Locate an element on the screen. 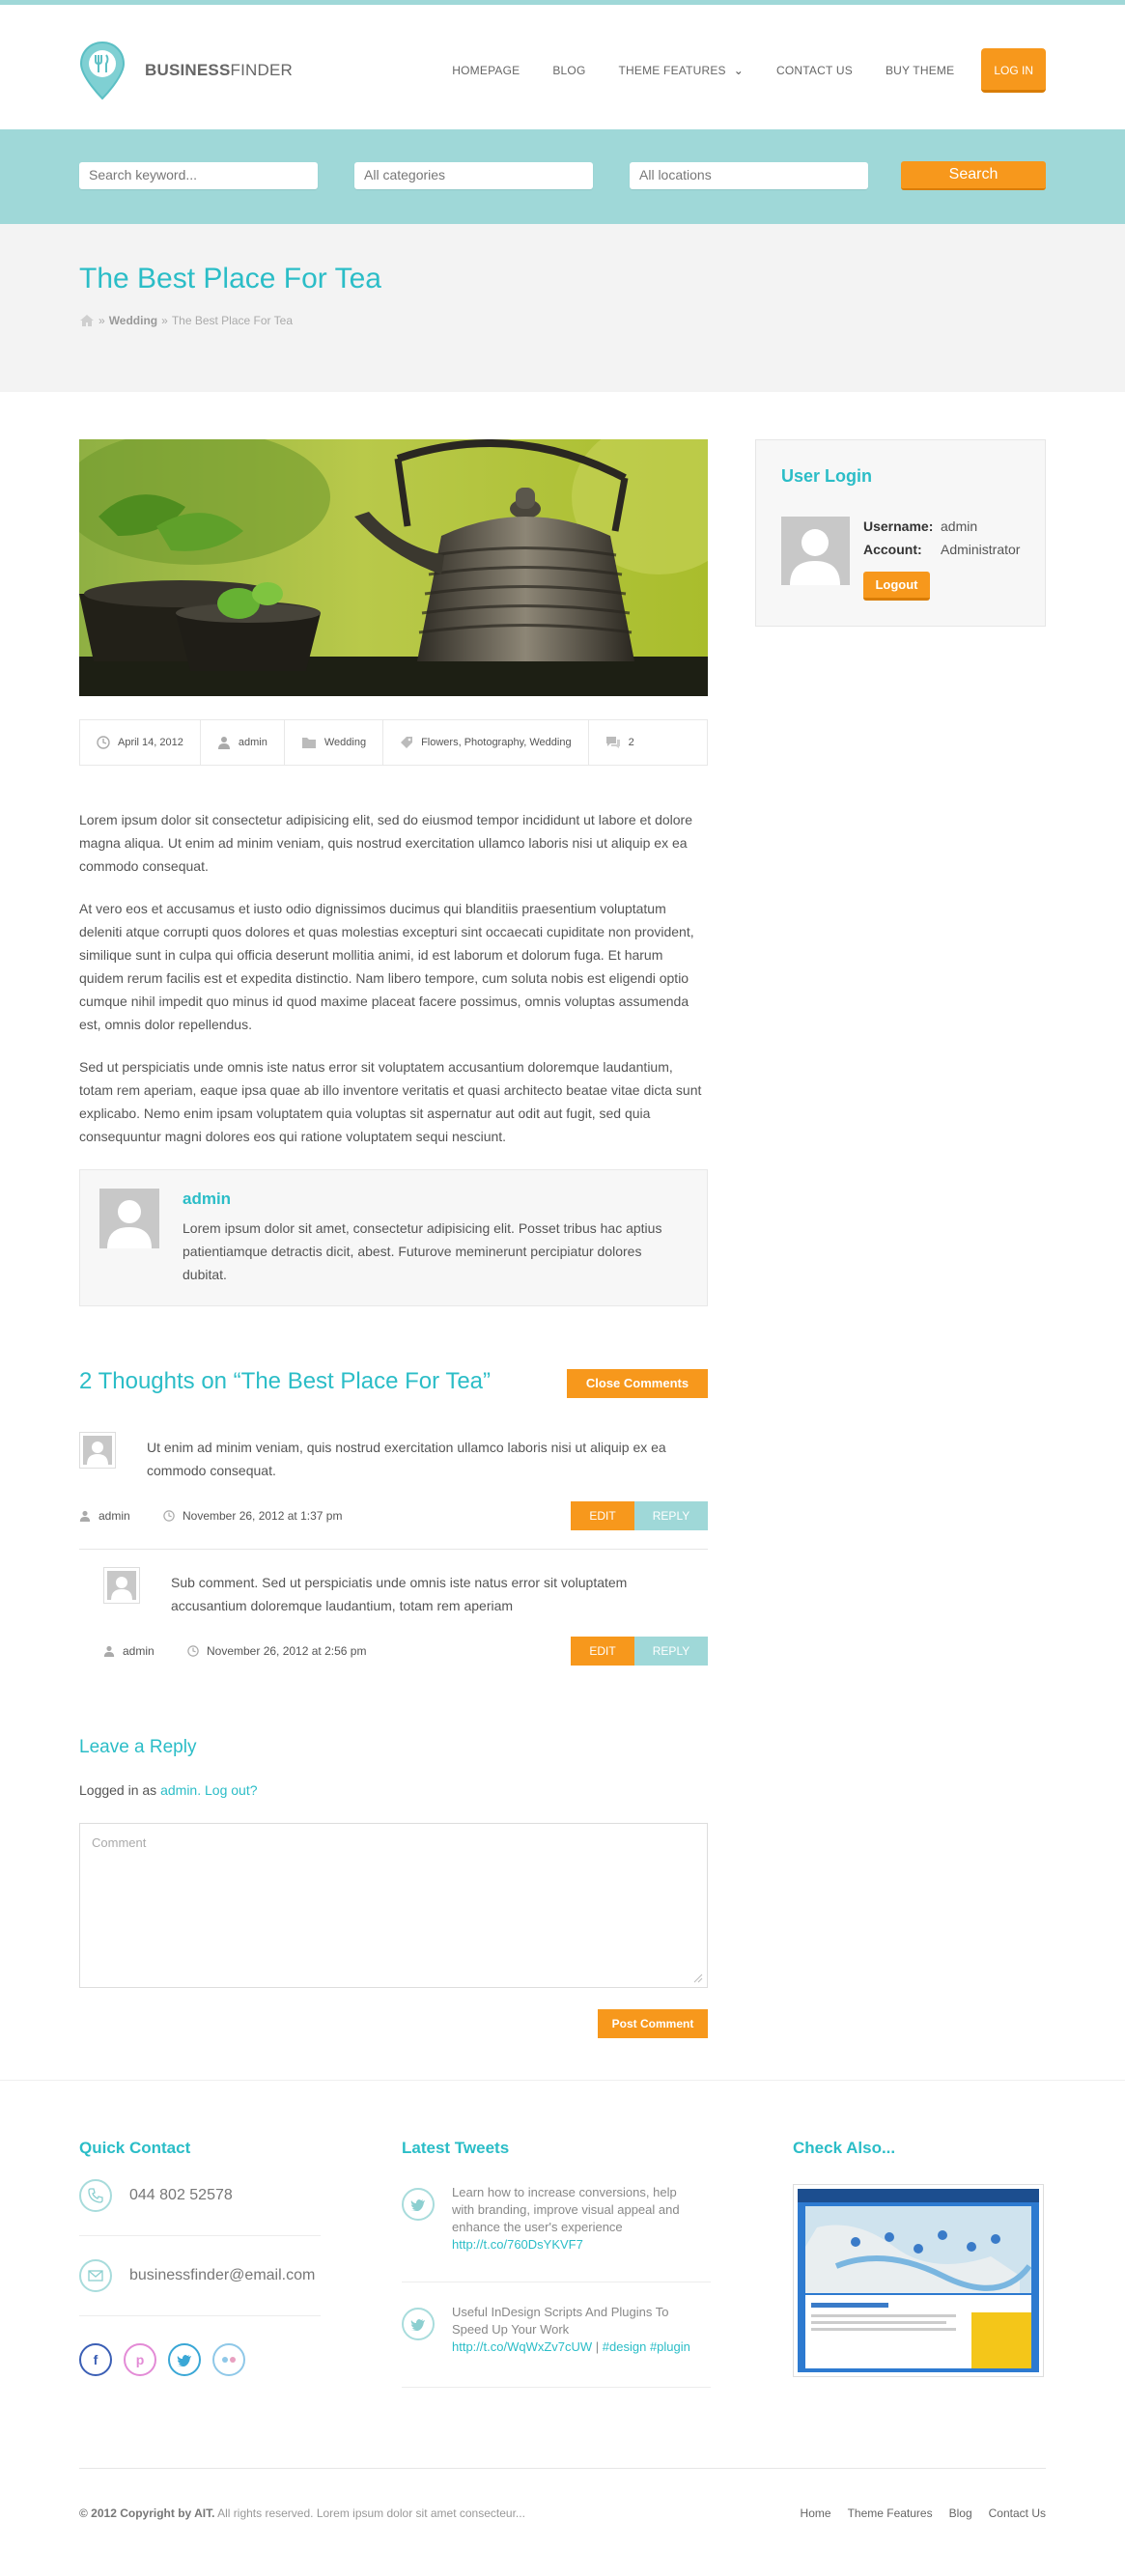 The image size is (1125, 2576). folder-icon is located at coordinates (308, 743).